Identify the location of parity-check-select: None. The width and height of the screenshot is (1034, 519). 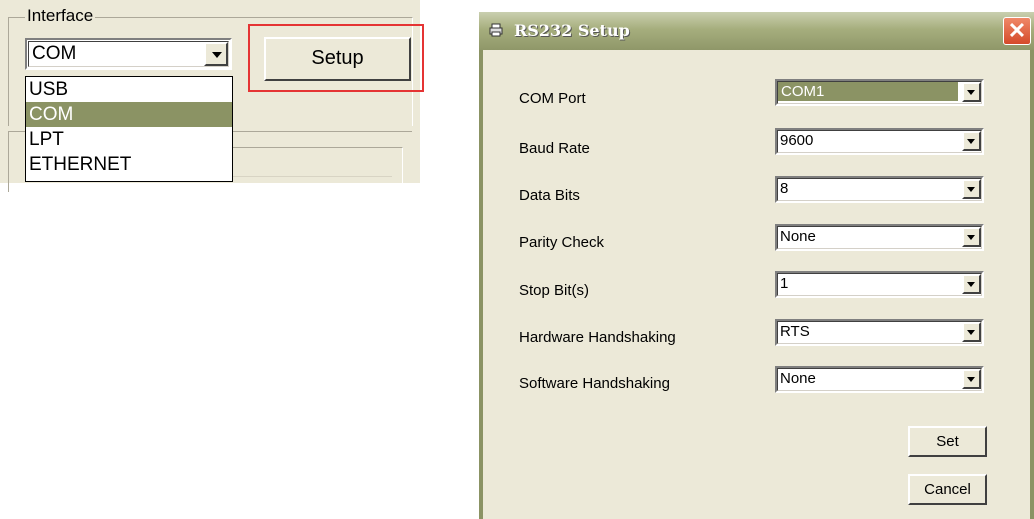
(879, 237).